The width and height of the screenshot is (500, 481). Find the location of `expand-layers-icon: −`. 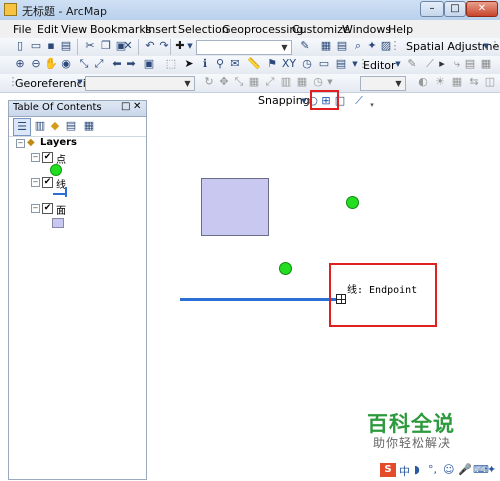

expand-layers-icon: − is located at coordinates (20, 143).